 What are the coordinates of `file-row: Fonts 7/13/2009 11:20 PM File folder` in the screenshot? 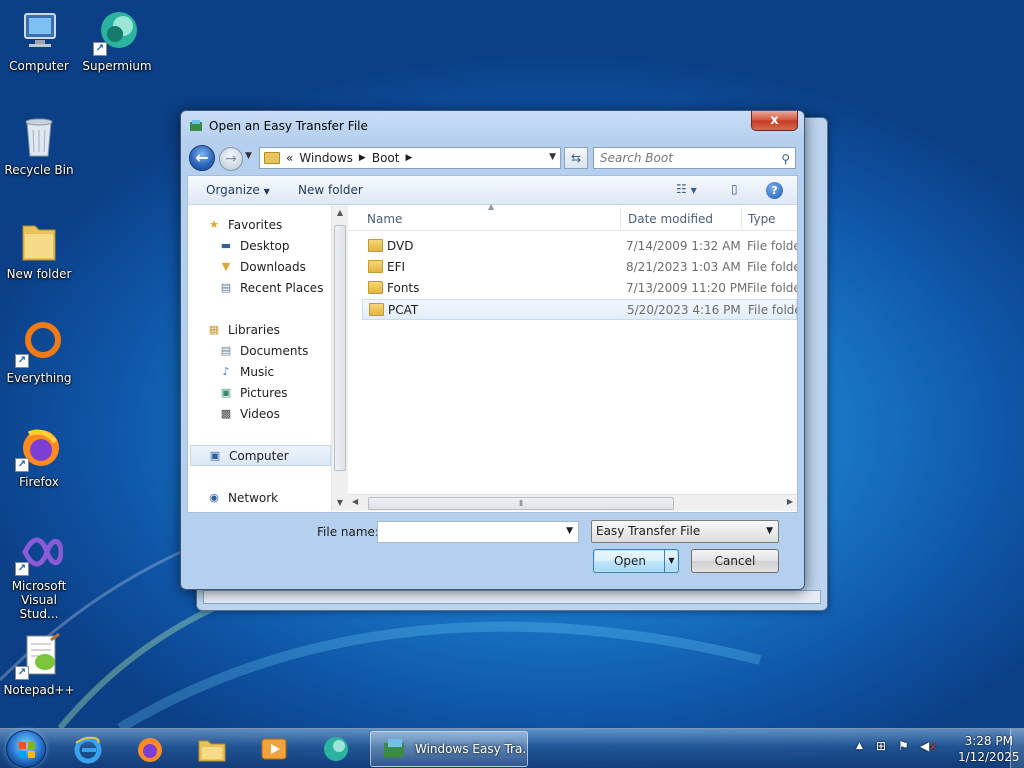 It's located at (579, 288).